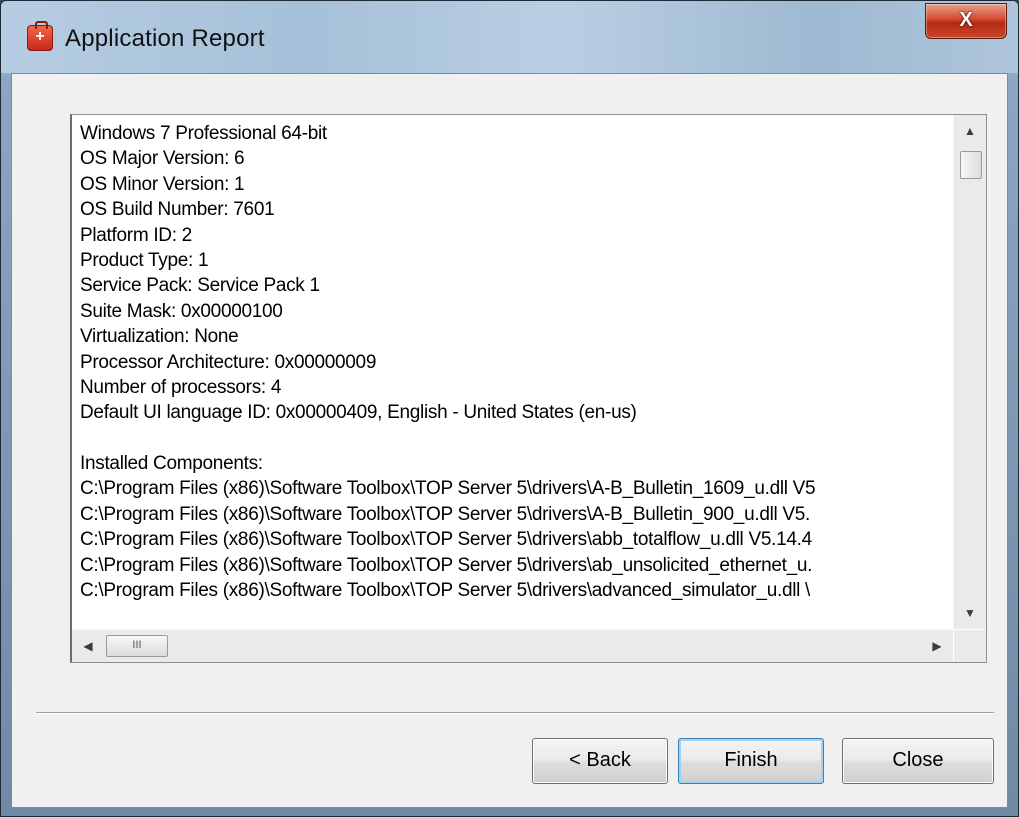 The width and height of the screenshot is (1019, 817). I want to click on close-button: Close, so click(918, 761).